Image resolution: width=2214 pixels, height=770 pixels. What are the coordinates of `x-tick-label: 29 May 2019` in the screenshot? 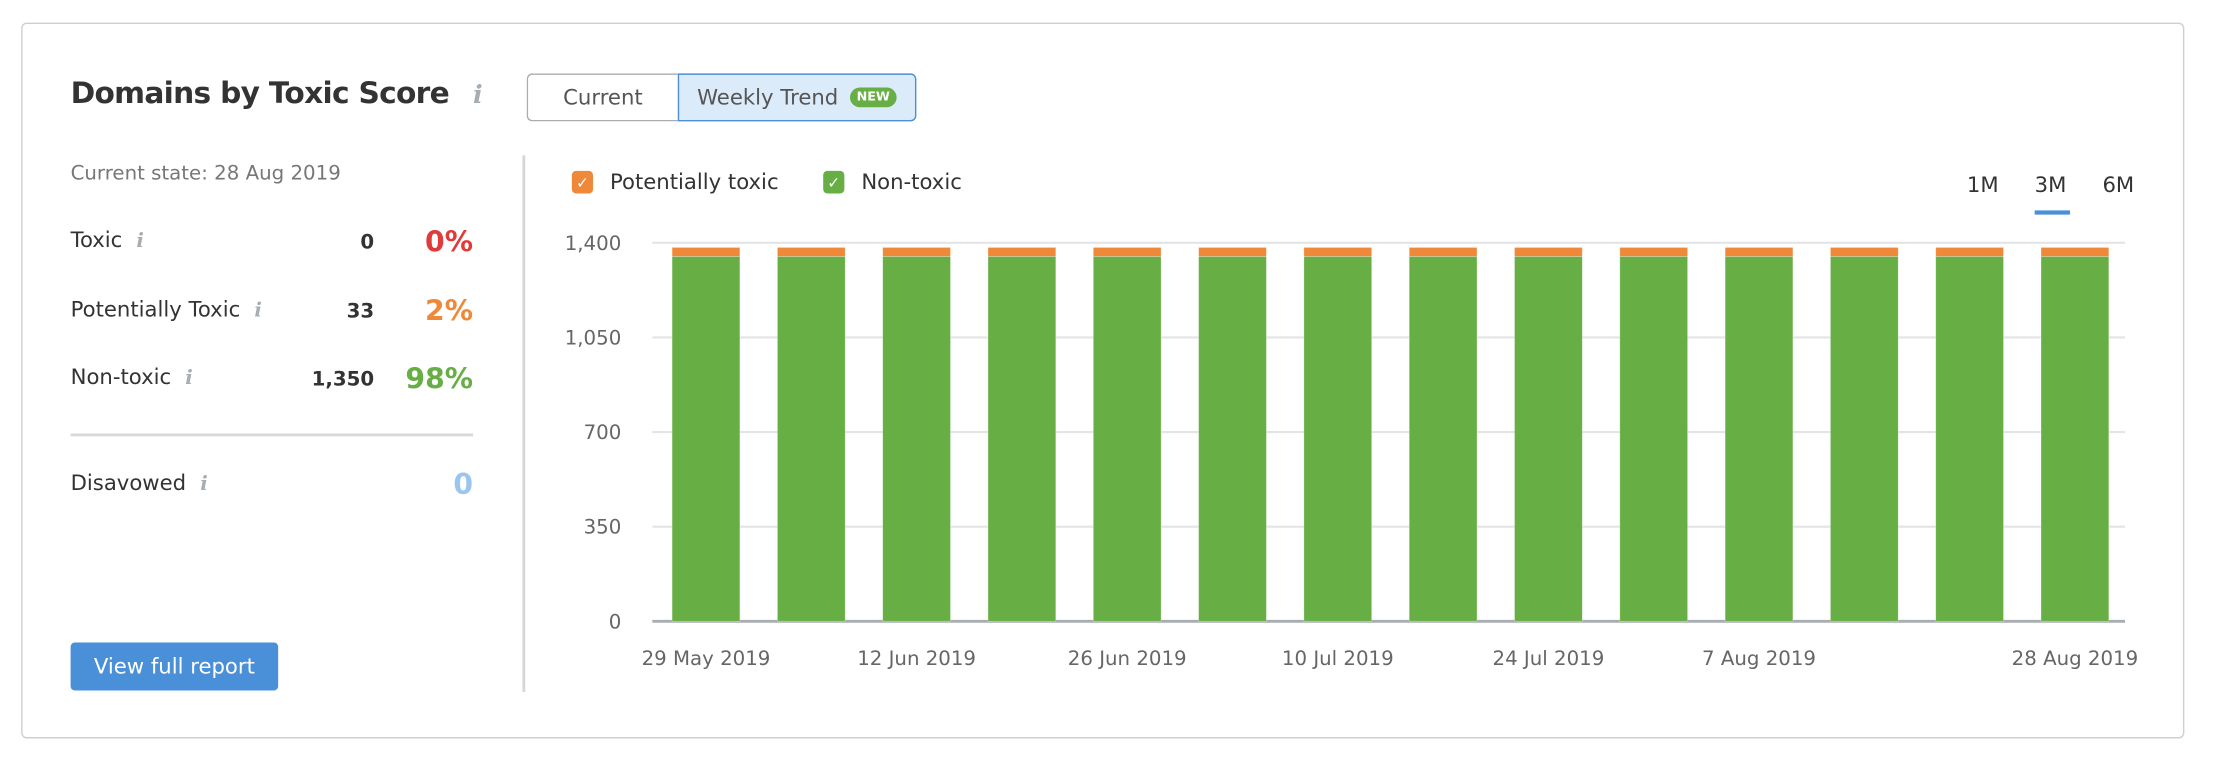 It's located at (706, 658).